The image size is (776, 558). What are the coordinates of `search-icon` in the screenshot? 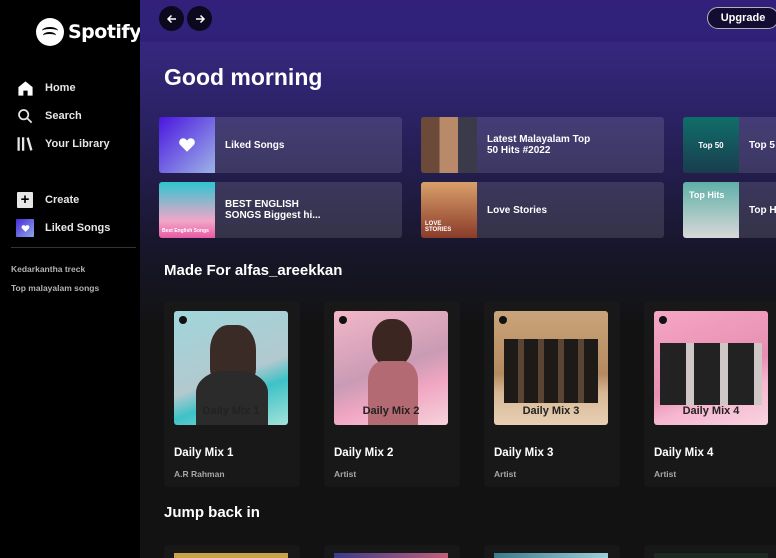 It's located at (25, 116).